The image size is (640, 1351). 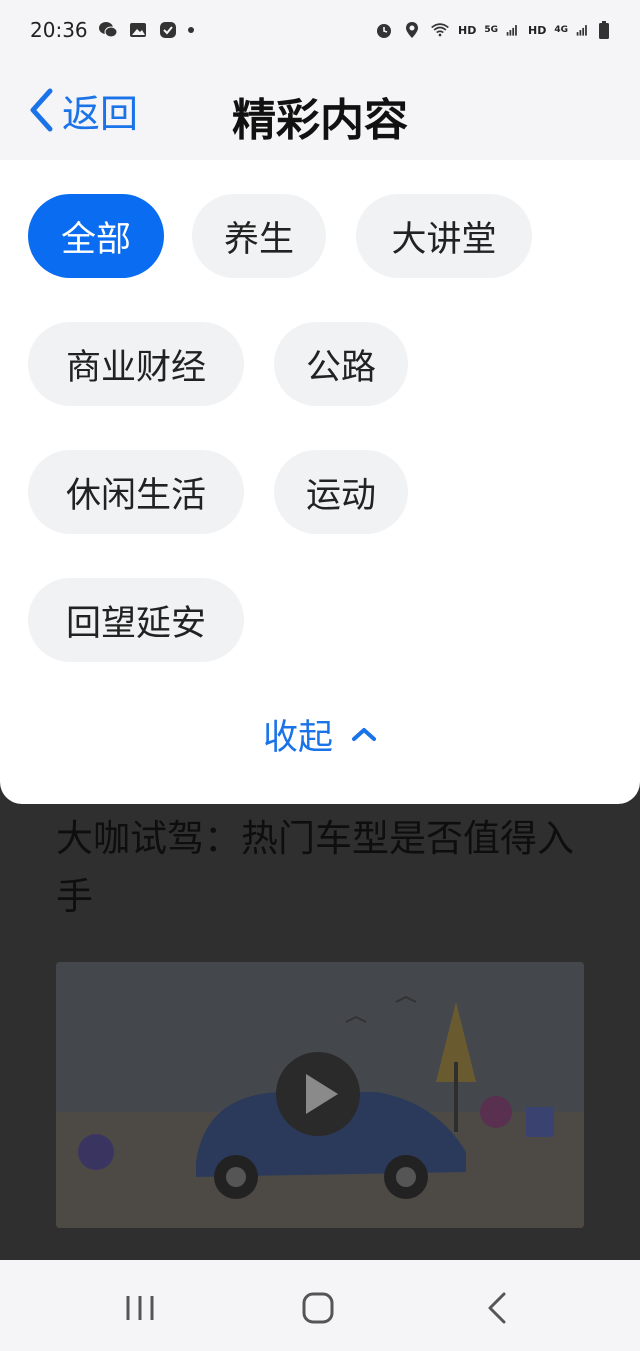 I want to click on category-chip-health: 养生, so click(x=259, y=236).